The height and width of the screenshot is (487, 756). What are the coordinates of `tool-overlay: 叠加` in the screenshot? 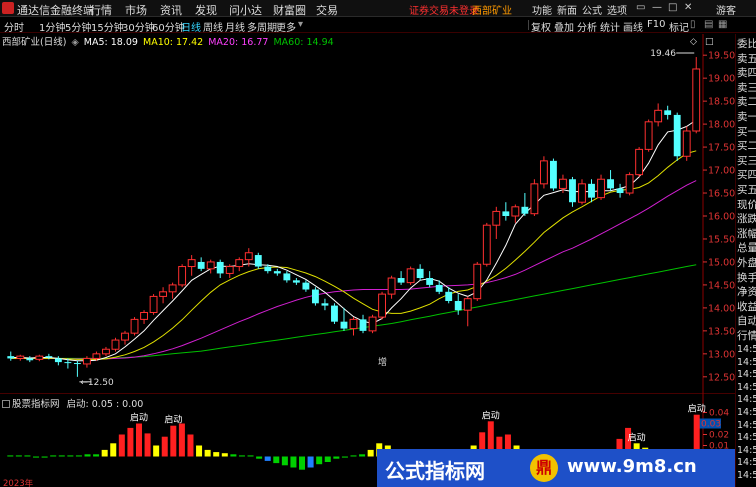 It's located at (564, 26).